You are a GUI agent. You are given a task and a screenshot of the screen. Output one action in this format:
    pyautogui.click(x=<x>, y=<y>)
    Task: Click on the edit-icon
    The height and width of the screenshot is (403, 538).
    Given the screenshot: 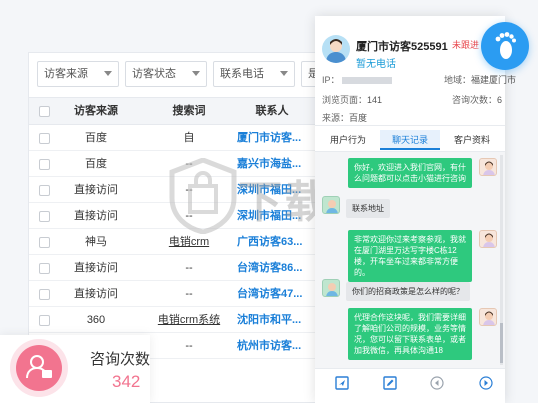 What is the action you would take?
    pyautogui.click(x=390, y=383)
    